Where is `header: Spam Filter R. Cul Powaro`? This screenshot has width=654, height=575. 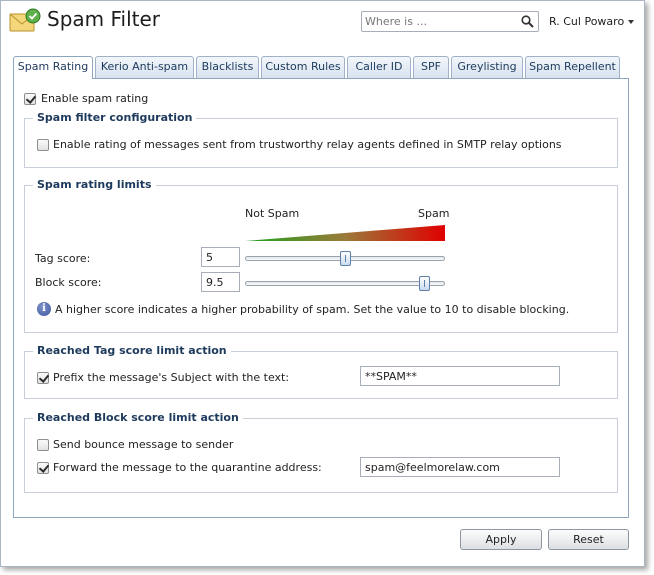 header: Spam Filter R. Cul Powaro is located at coordinates (322, 22).